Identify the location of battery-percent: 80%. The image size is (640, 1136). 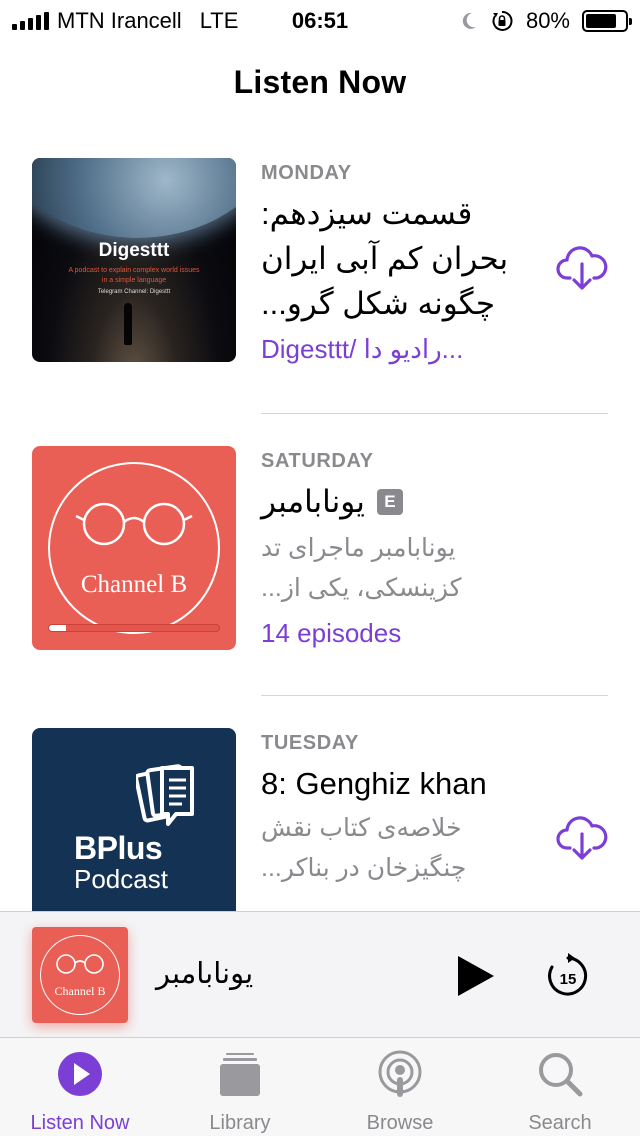
(547, 20).